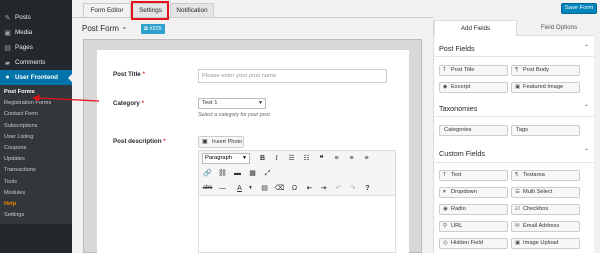  I want to click on custom-fields-title: Custom Fields, so click(462, 153).